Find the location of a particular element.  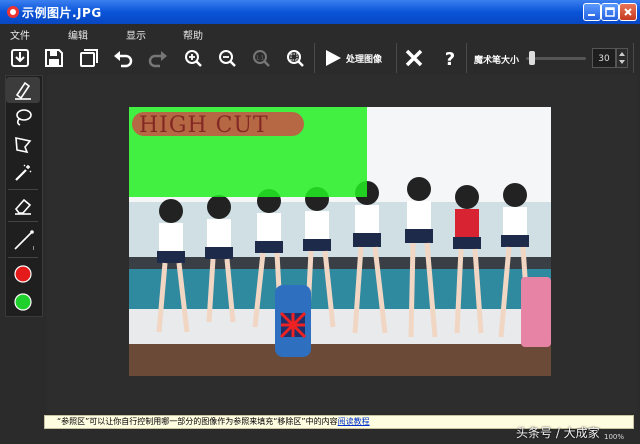

line-tool-button is located at coordinates (23, 239).